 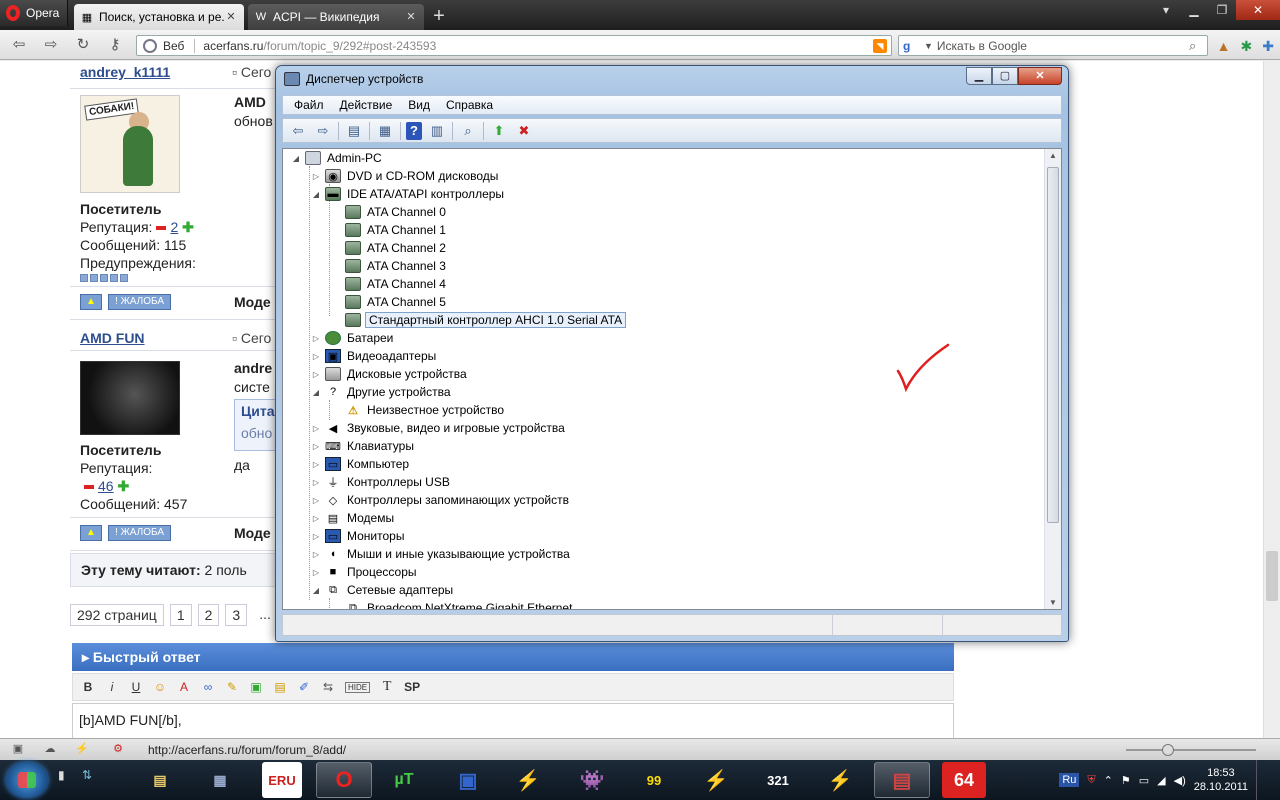 I want to click on extension-icon: ✚, so click(x=1268, y=46).